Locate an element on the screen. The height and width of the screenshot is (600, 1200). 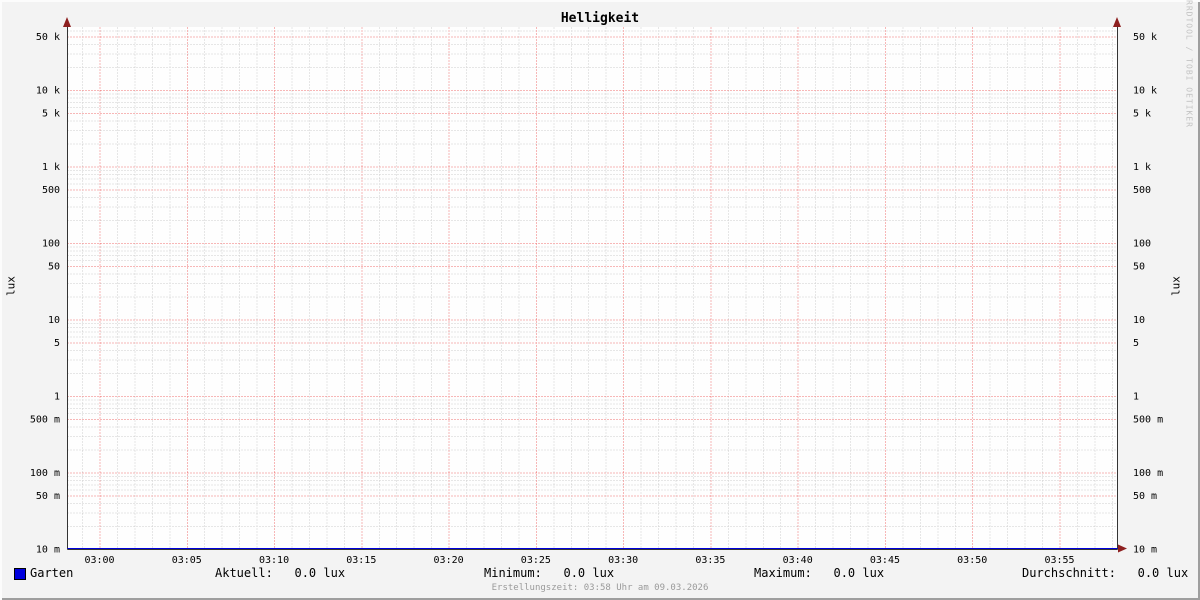
y-tick-label-left: 5 is located at coordinates (57, 343).